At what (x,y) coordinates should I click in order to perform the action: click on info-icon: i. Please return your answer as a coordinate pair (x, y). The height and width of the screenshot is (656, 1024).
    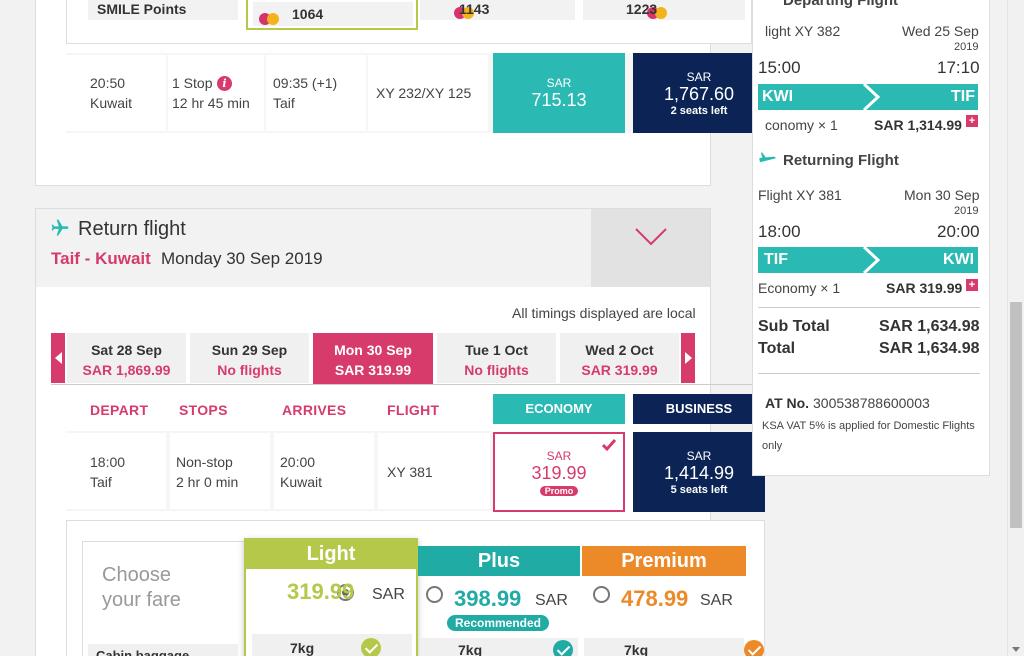
    Looking at the image, I should click on (224, 83).